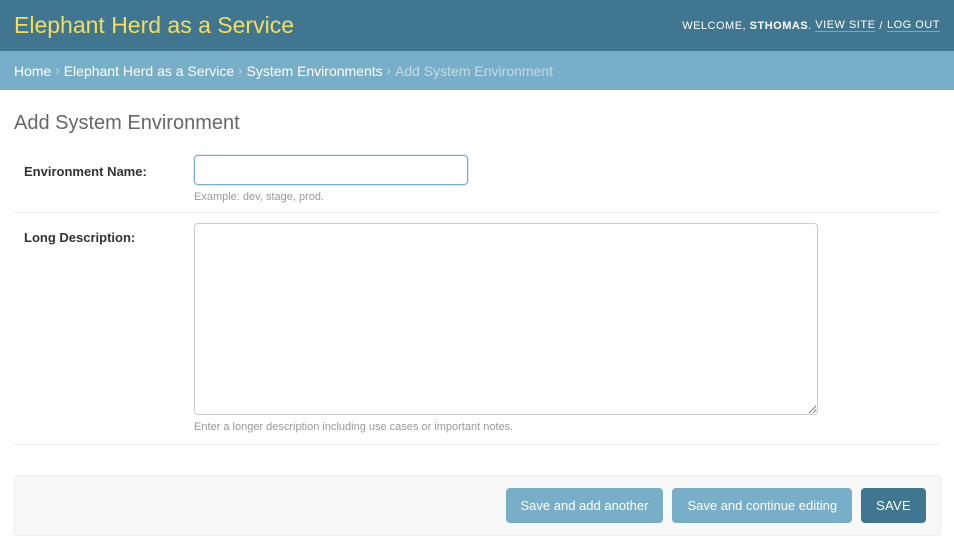  What do you see at coordinates (259, 197) in the screenshot?
I see `environment-name-help: Example: dev, stage, prod.` at bounding box center [259, 197].